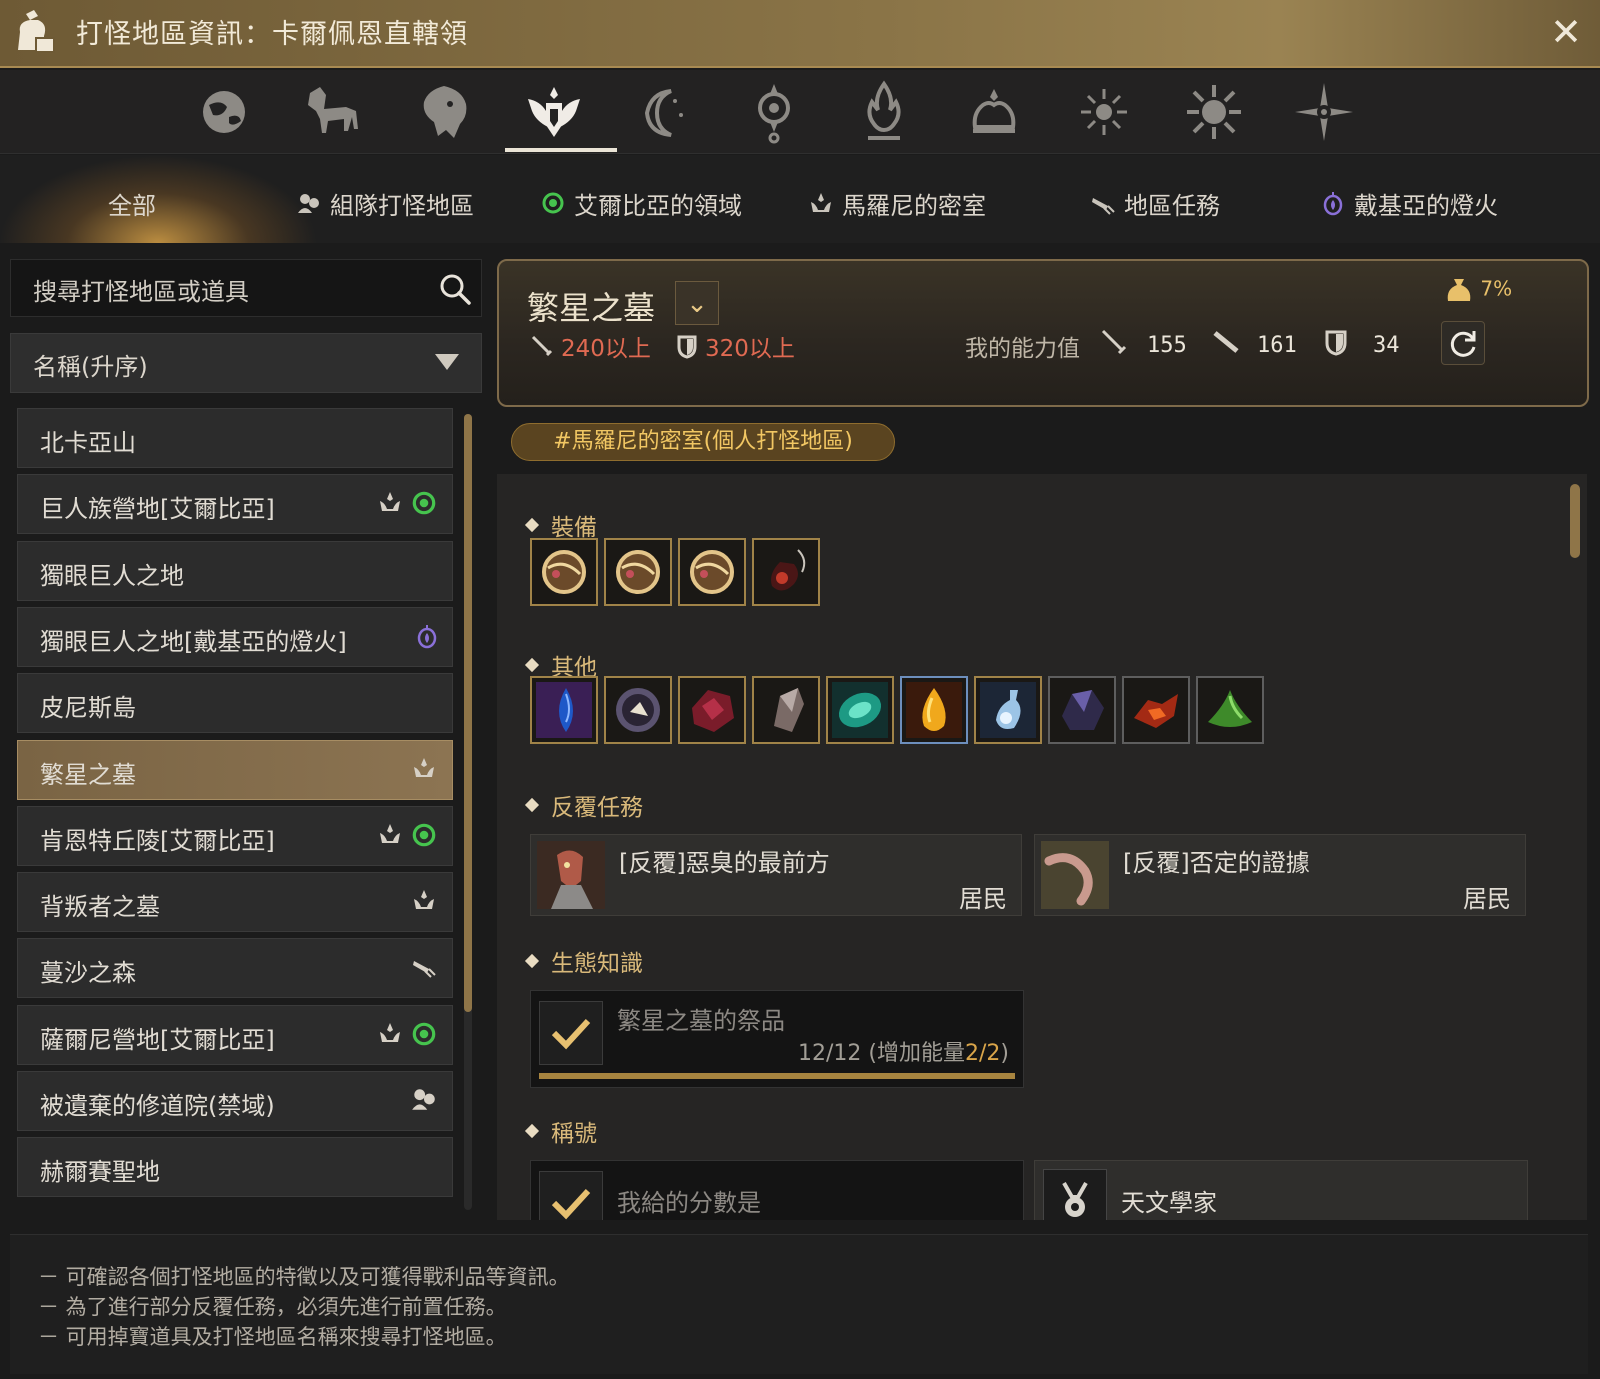 The image size is (1600, 1379). I want to click on required-ap-value: 240以上, so click(606, 349).